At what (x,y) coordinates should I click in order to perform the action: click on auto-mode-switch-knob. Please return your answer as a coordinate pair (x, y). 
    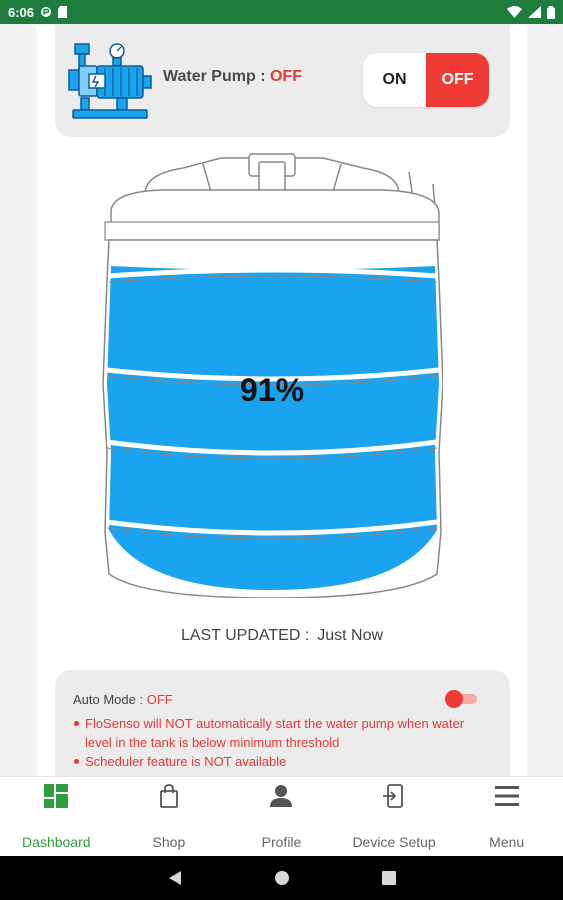
    Looking at the image, I should click on (454, 699).